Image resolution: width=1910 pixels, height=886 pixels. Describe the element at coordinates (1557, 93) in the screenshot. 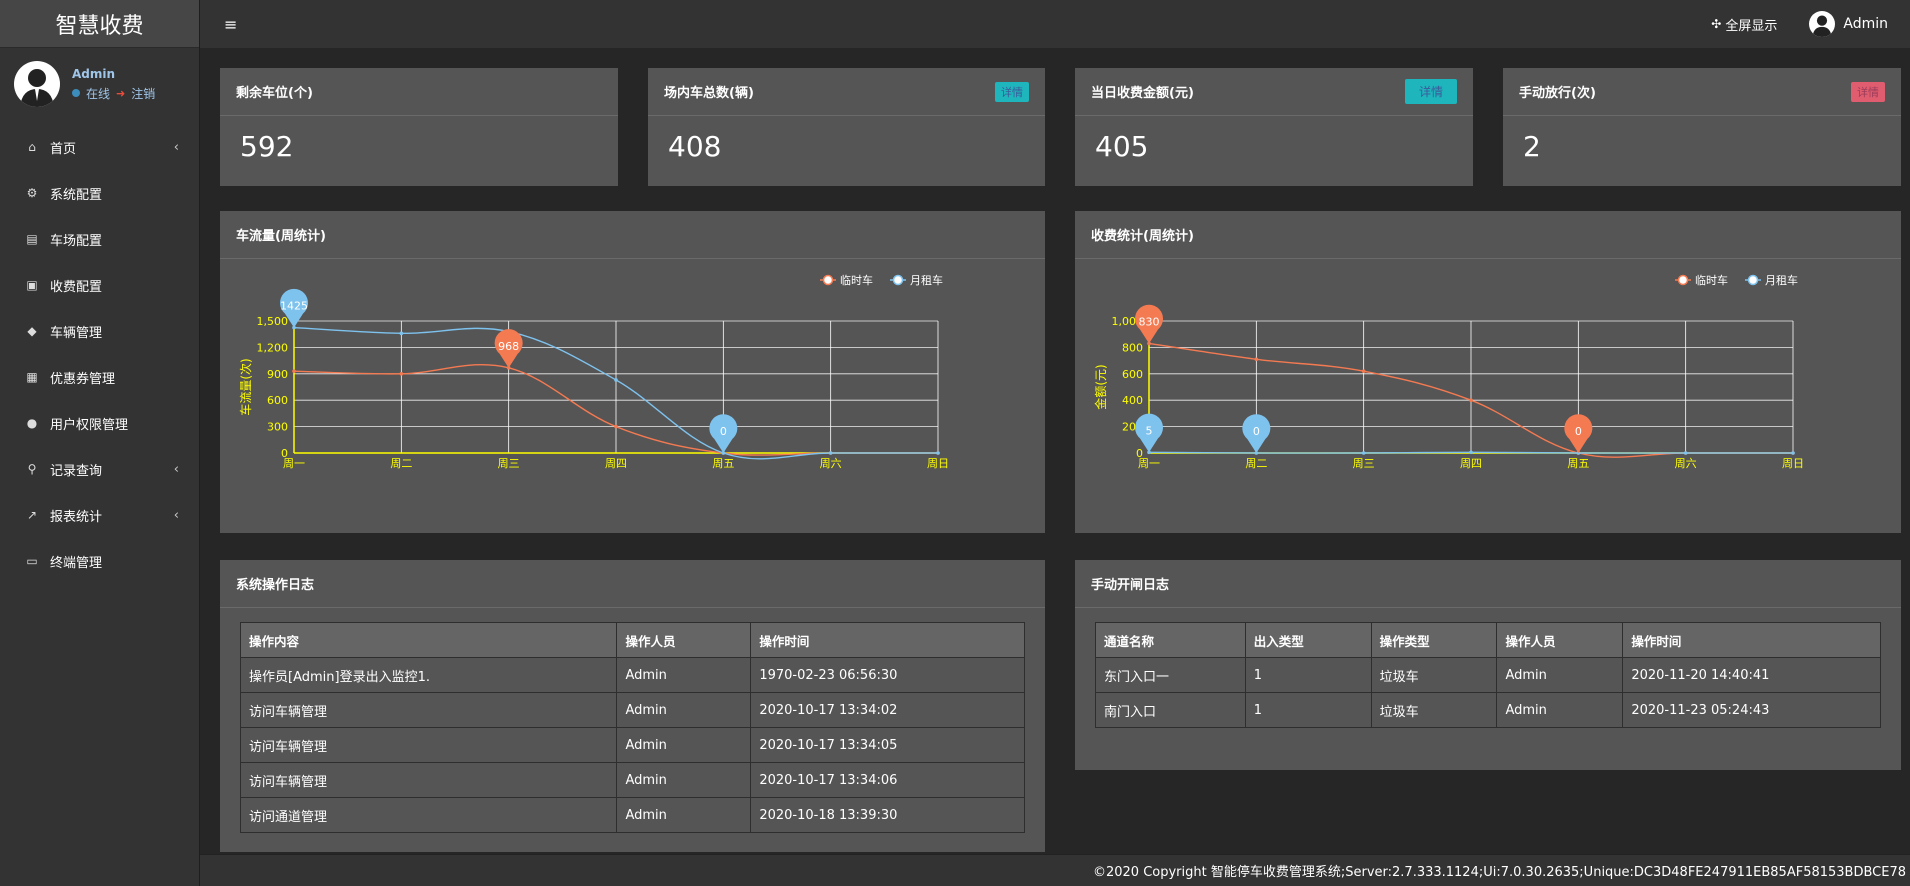

I see `stat-title: 手动放行(次)` at that location.